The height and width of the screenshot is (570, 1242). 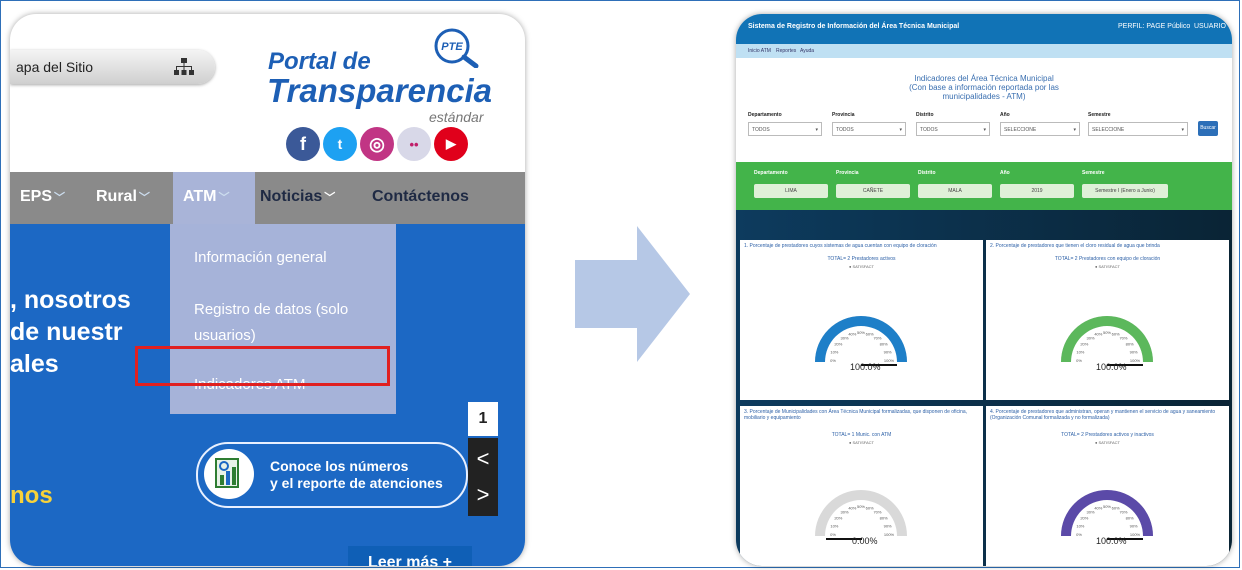 I want to click on semestre-select: SELECCIONE ▾, so click(x=1138, y=129).